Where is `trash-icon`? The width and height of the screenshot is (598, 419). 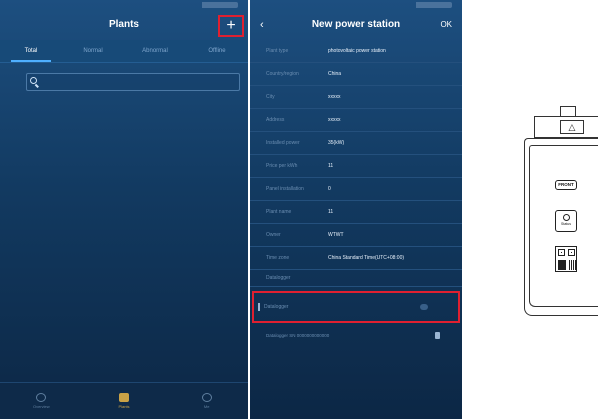
trash-icon is located at coordinates (437, 335).